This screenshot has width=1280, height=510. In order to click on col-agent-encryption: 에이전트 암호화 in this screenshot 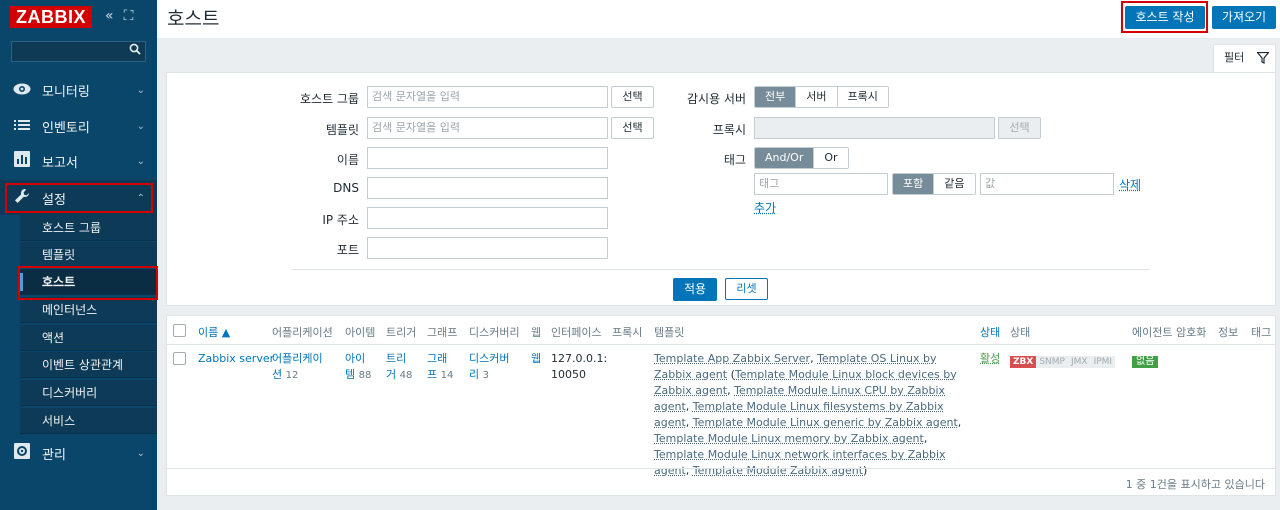, I will do `click(1169, 332)`.